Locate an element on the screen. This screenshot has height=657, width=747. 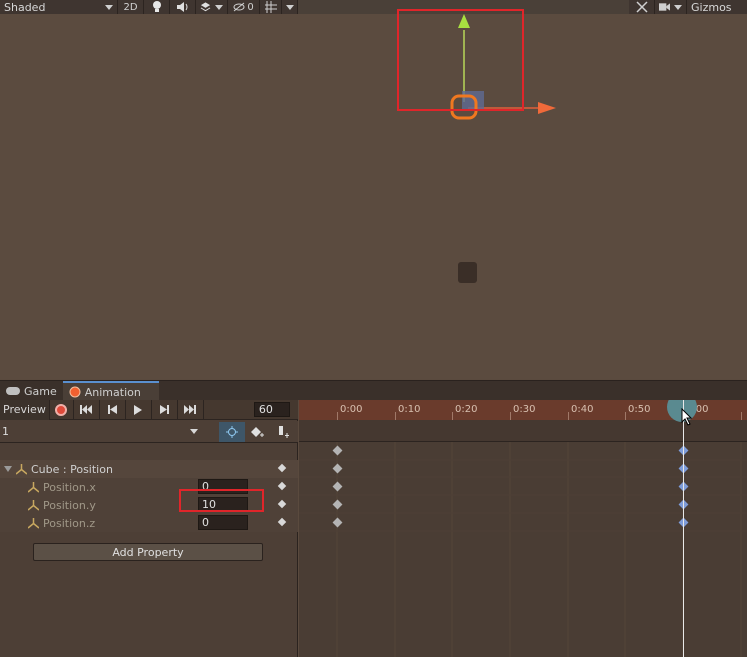
last-keyframe-button is located at coordinates (191, 409).